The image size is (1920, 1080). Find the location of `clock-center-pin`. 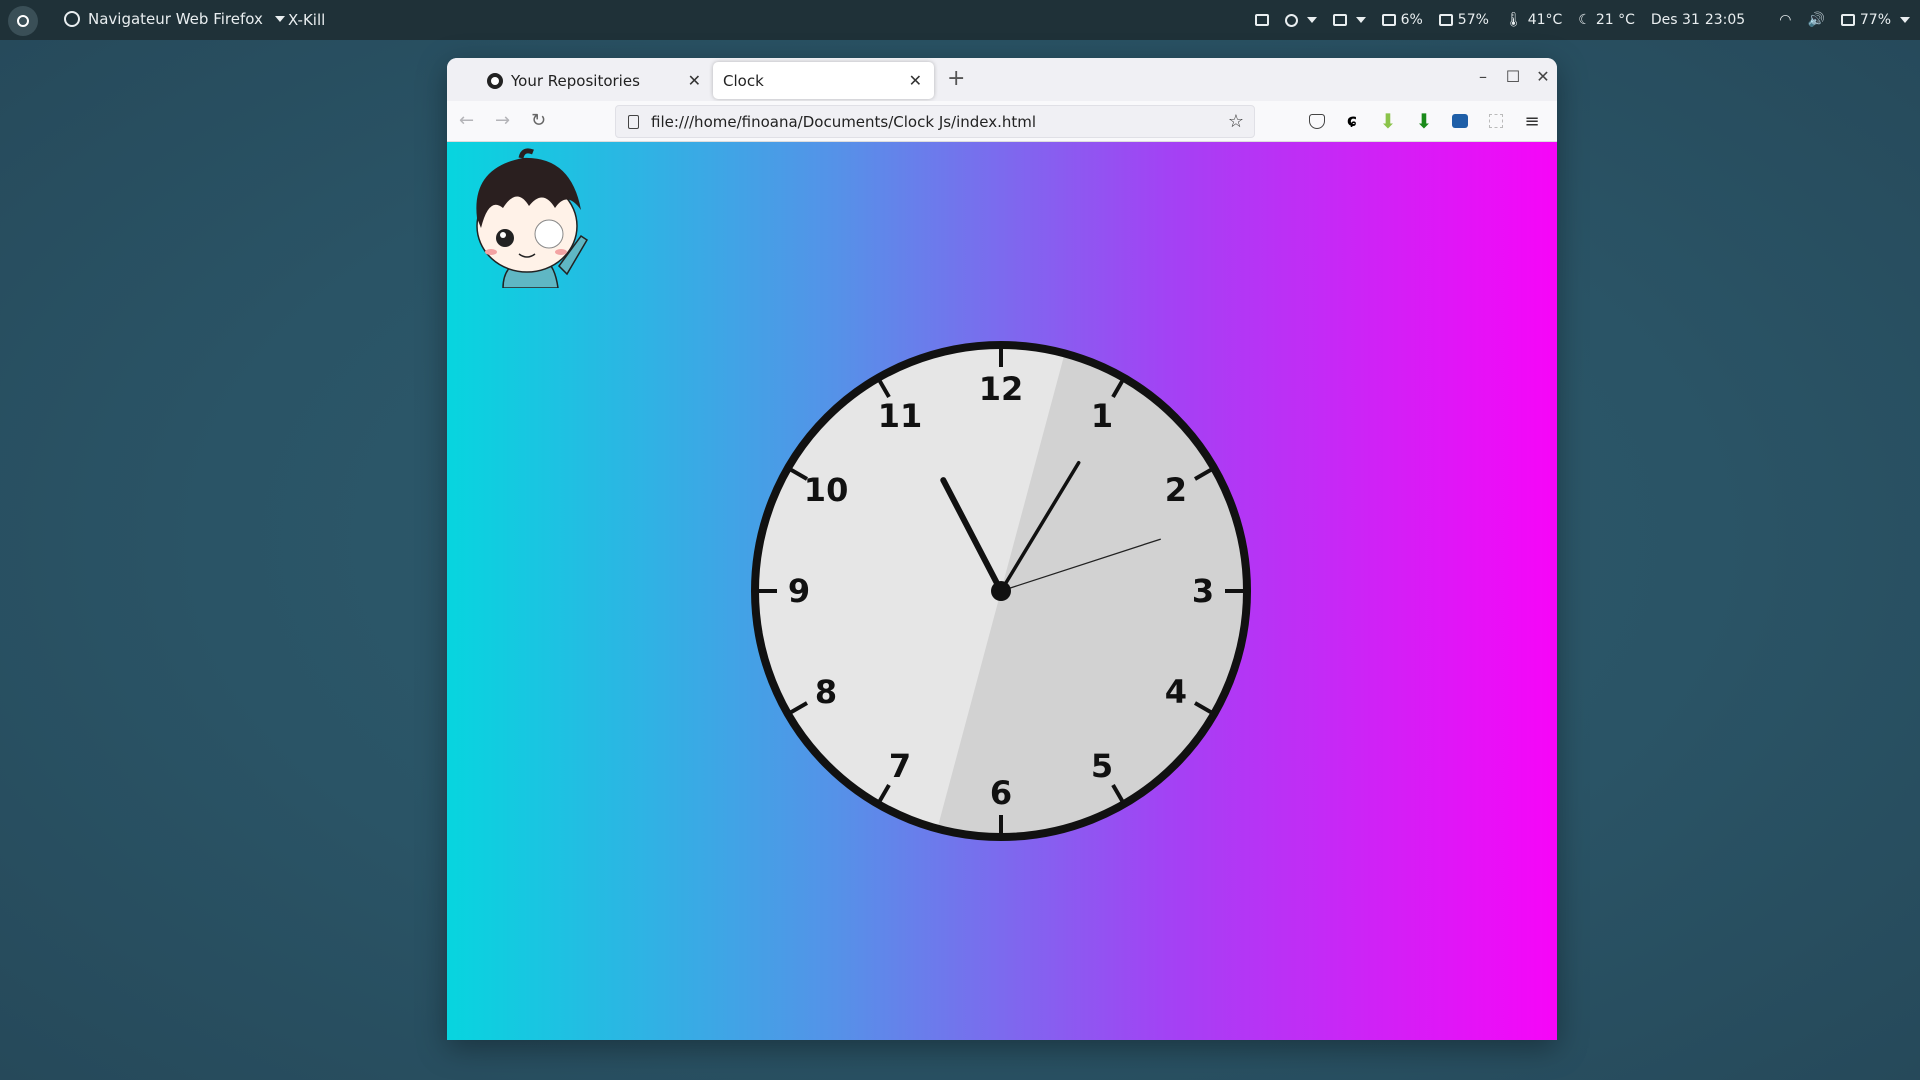

clock-center-pin is located at coordinates (1001, 591).